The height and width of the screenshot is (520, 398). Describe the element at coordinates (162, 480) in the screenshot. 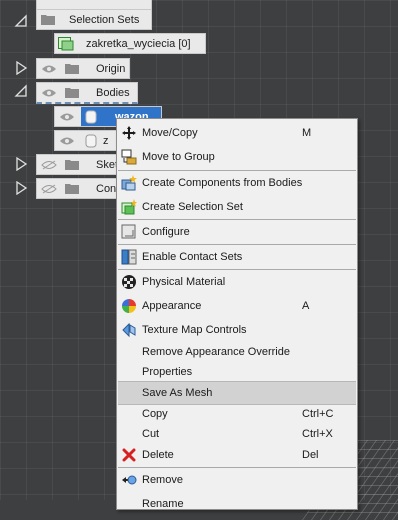

I see `remove-label: Remove` at that location.